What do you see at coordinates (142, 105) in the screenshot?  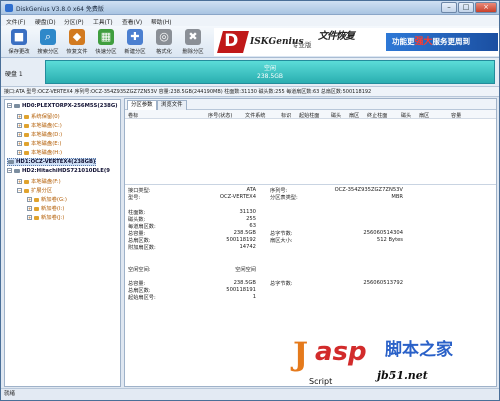 I see `tab-partition-params: 分区参数` at bounding box center [142, 105].